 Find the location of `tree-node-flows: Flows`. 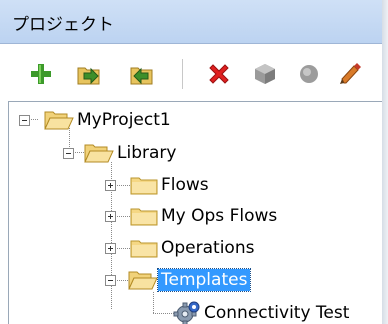

tree-node-flows: Flows is located at coordinates (158, 185).